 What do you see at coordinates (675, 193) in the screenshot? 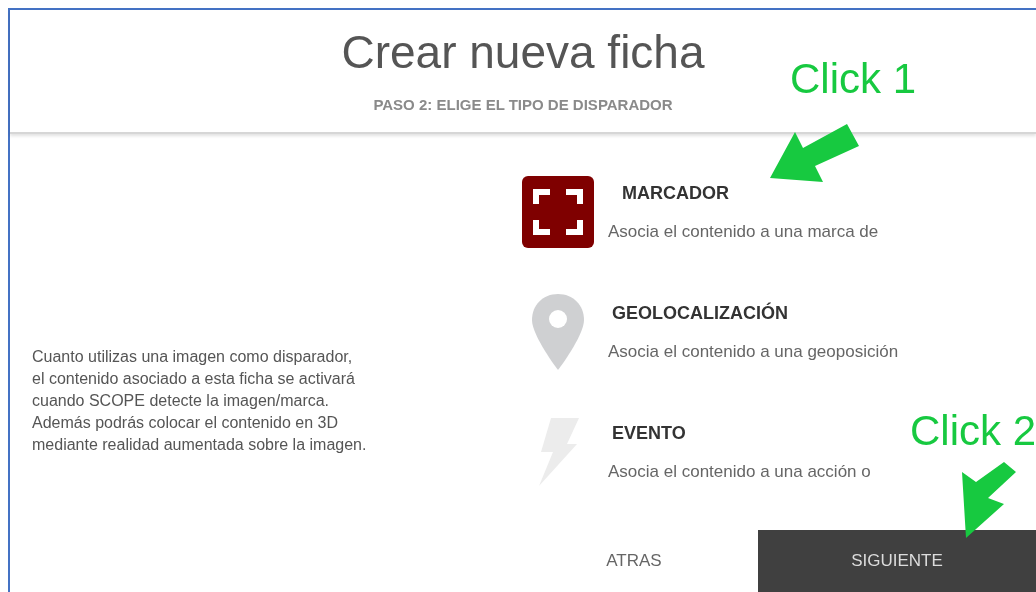
I see `option-title: MARCADOR` at bounding box center [675, 193].